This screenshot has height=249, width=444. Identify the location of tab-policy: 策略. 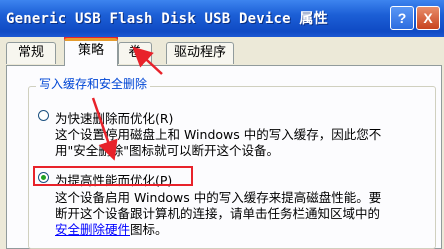
(91, 52).